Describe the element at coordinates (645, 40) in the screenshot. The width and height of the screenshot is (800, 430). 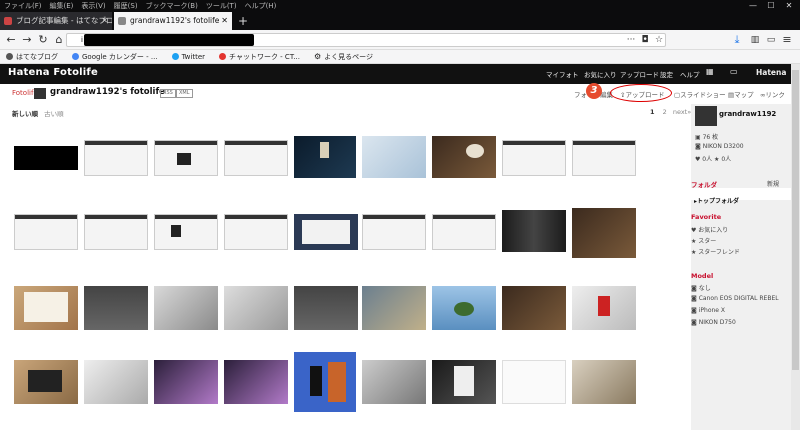
I see `pocket-icon: ◘` at that location.